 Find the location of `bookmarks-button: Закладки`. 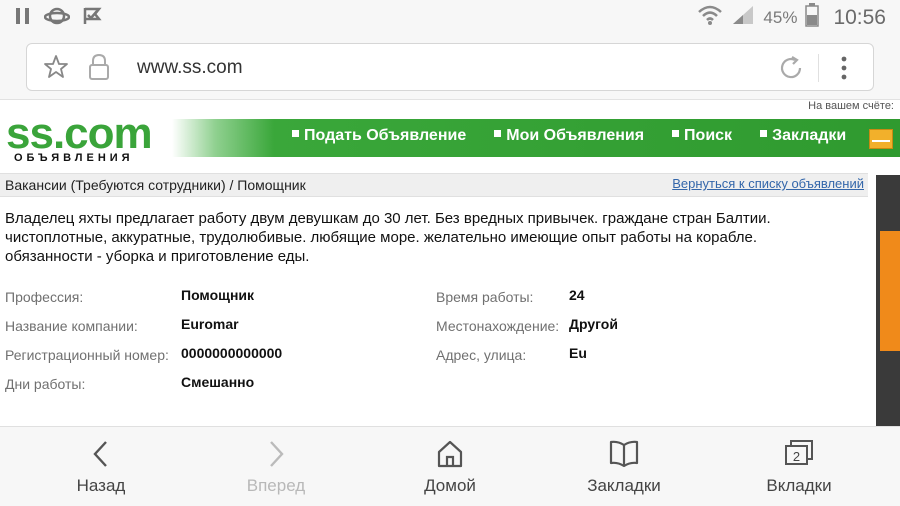

bookmarks-button: Закладки is located at coordinates (624, 467).